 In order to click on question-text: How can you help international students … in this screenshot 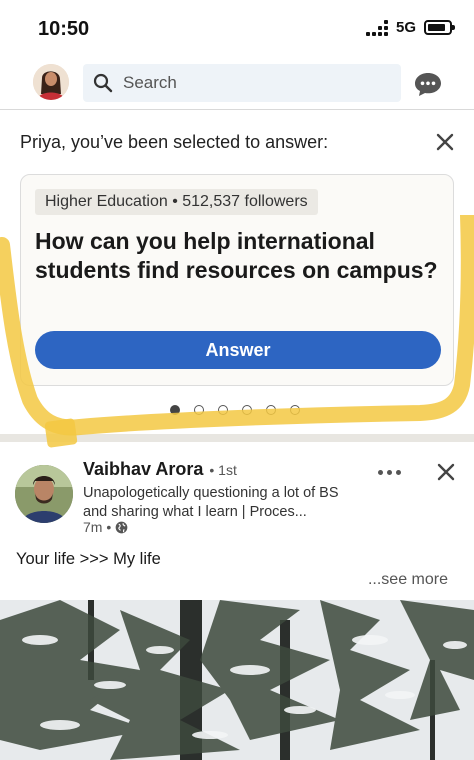, I will do `click(236, 255)`.